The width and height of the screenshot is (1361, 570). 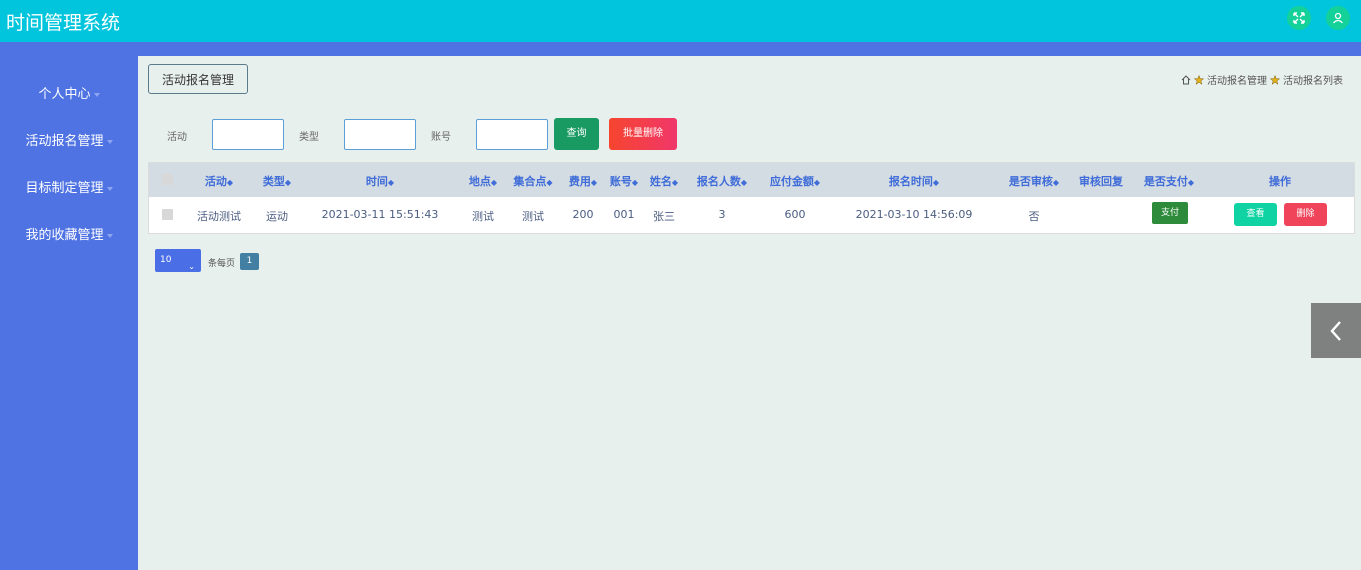 I want to click on batch-delete-button: 批量删除, so click(x=643, y=134).